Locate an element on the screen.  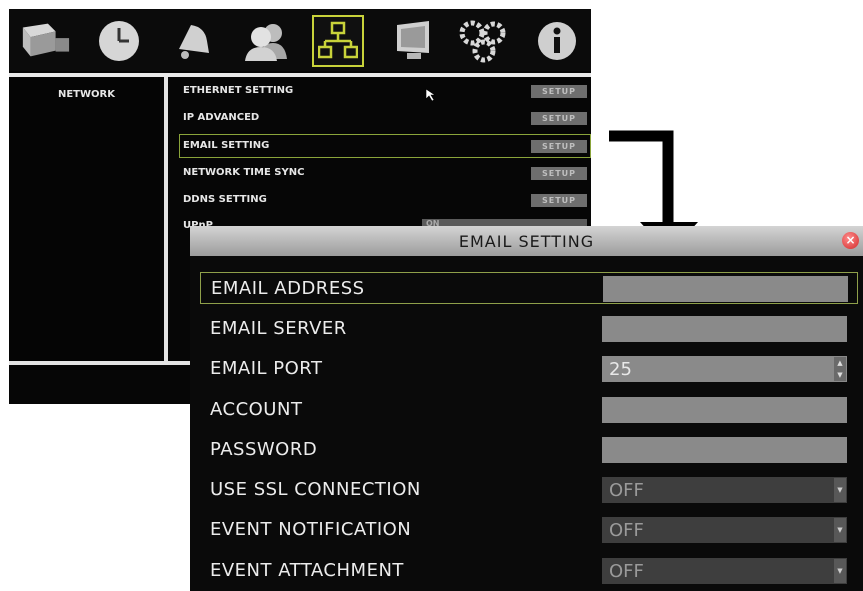
email-address-row: EMAIL ADDRESS is located at coordinates (529, 288).